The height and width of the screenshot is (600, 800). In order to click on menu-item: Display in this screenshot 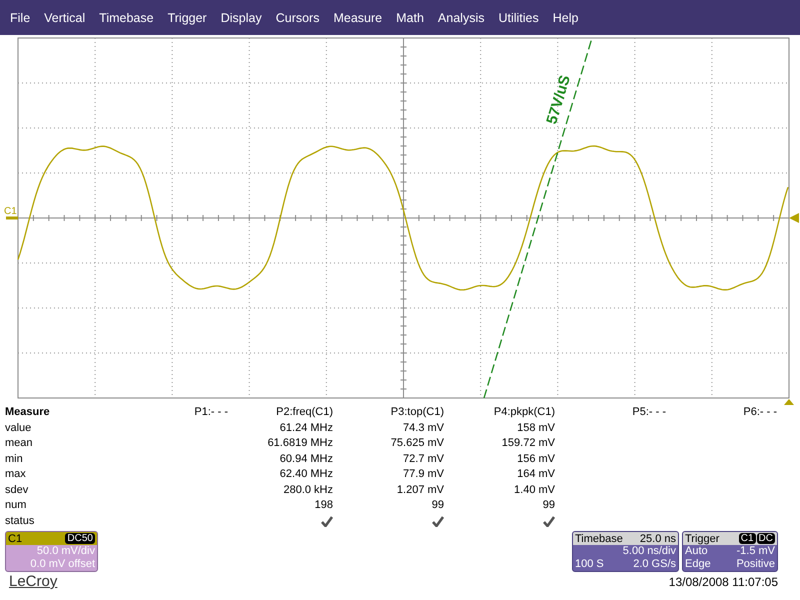, I will do `click(241, 17)`.